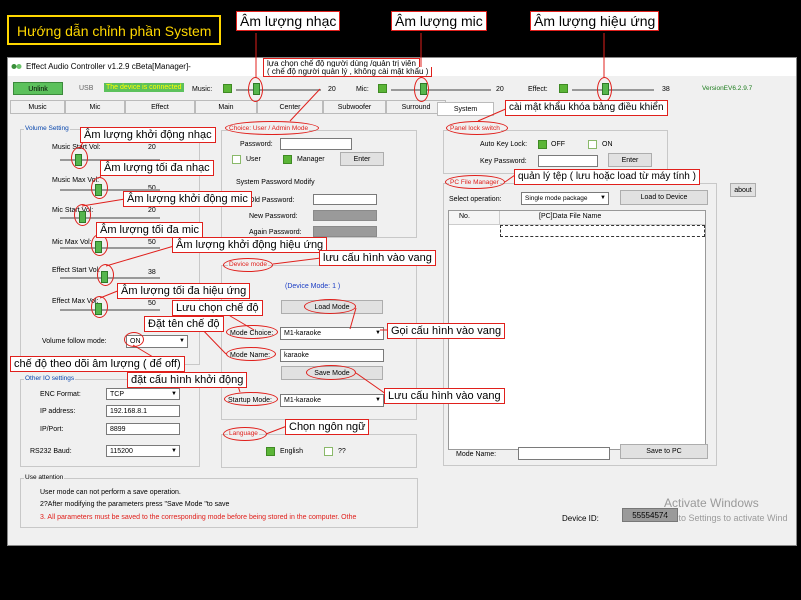  What do you see at coordinates (288, 21) in the screenshot?
I see `annotation-music-volume: Âm lượng nhạc` at bounding box center [288, 21].